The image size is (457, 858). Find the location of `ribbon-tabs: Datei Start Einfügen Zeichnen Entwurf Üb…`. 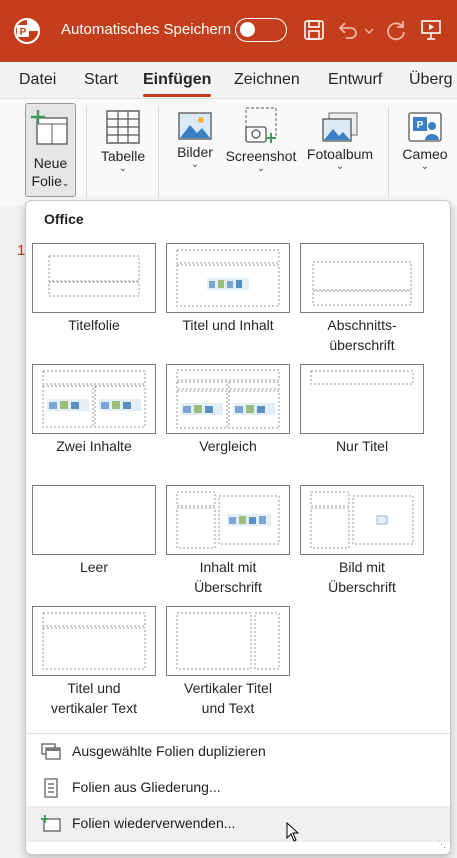

ribbon-tabs: Datei Start Einfügen Zeichnen Entwurf Üb… is located at coordinates (228, 80).